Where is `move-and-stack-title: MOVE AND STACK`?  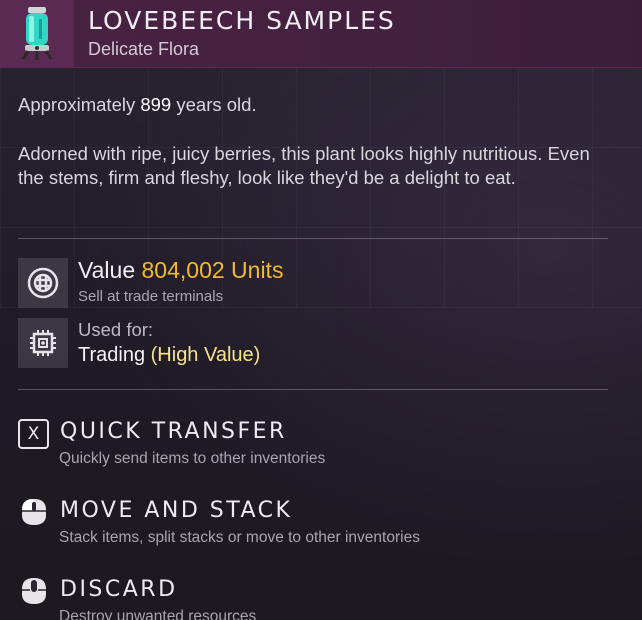 move-and-stack-title: MOVE AND STACK is located at coordinates (176, 510).